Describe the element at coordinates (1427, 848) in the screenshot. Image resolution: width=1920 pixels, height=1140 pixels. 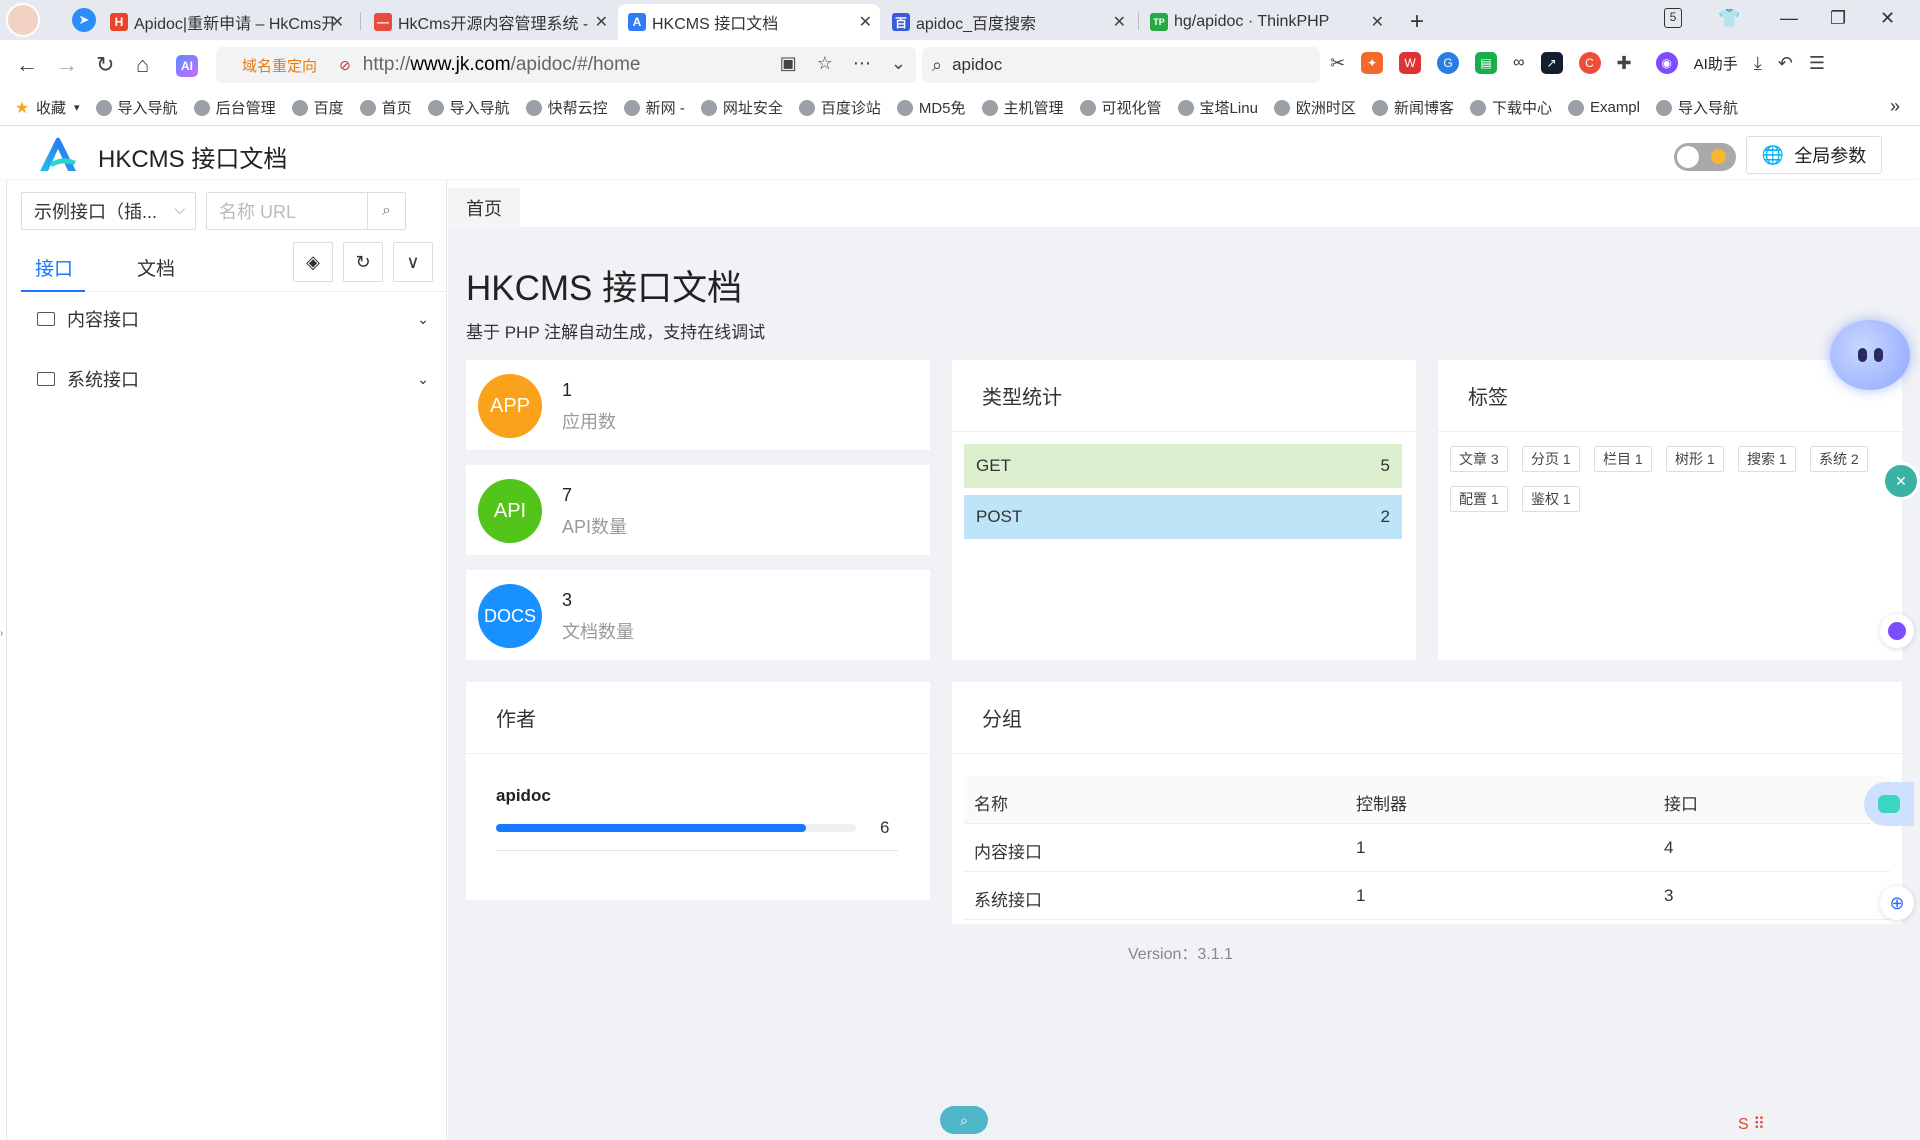
I see `table-row: 内容接口 1 4` at that location.